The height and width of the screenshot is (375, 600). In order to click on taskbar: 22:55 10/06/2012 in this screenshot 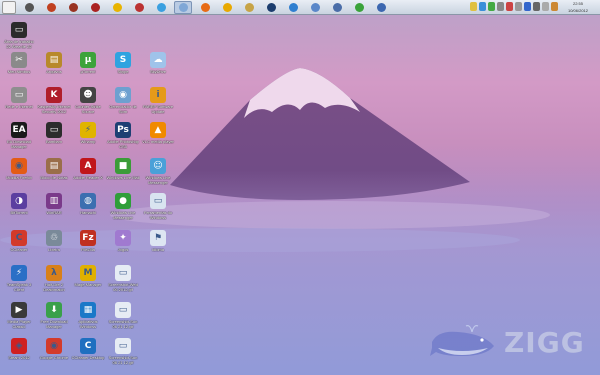, I will do `click(300, 7)`.